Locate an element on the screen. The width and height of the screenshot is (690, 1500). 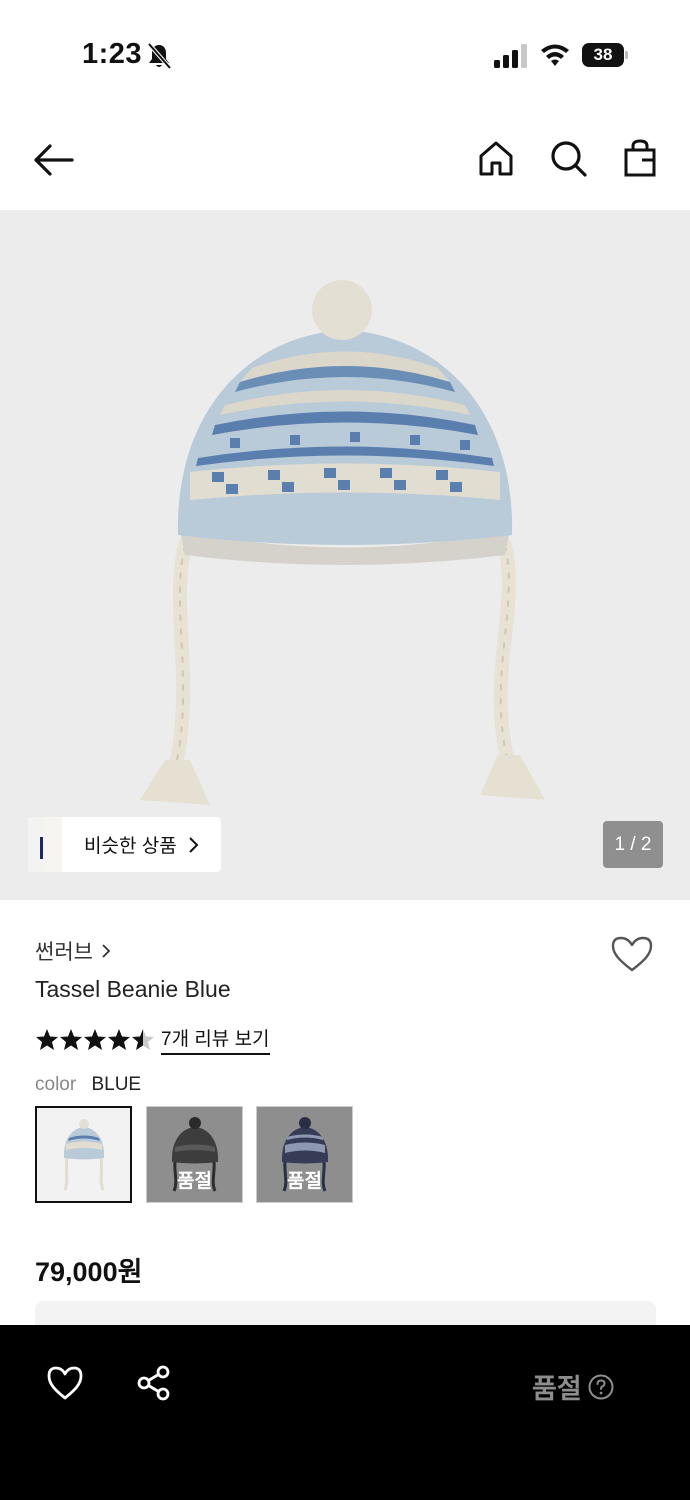
rating-stars is located at coordinates (95, 1039).